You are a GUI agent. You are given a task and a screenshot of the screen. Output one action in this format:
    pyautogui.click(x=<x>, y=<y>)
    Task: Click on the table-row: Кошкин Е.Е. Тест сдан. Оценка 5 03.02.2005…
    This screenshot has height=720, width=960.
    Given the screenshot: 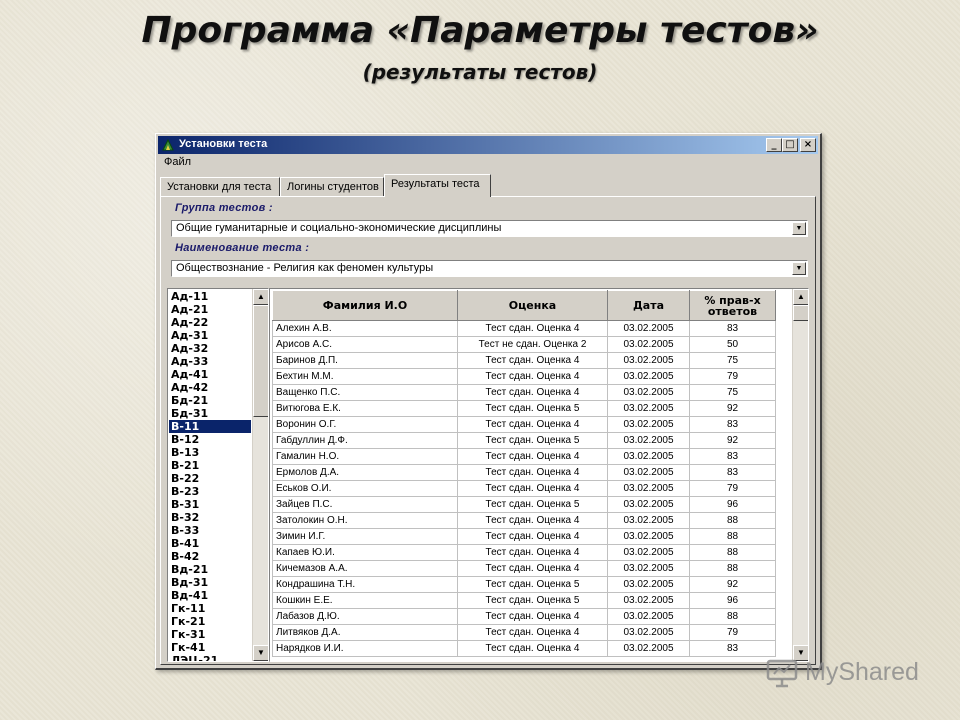 What is the action you would take?
    pyautogui.click(x=524, y=600)
    